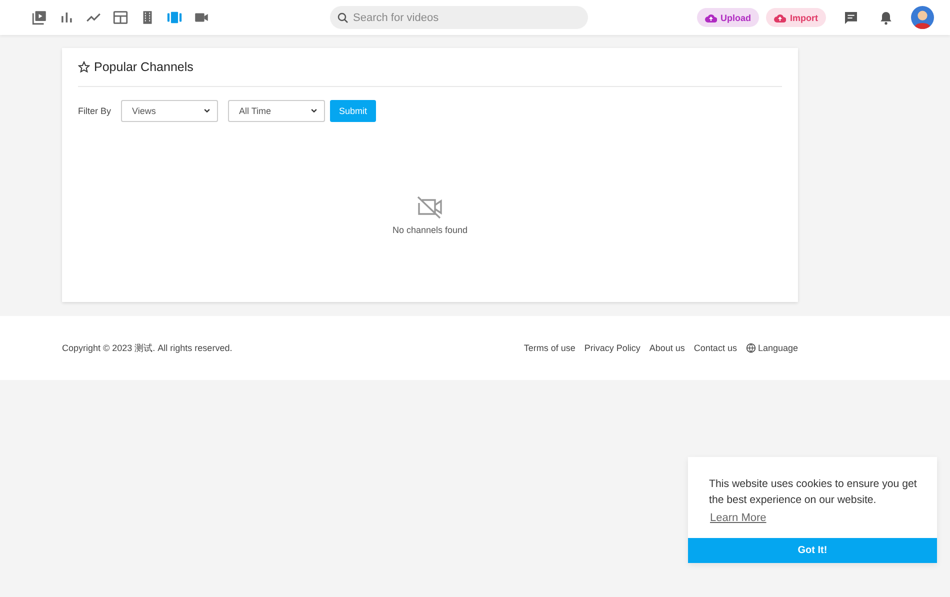 This screenshot has width=950, height=597. What do you see at coordinates (715, 348) in the screenshot?
I see `footer-link: Contact us` at bounding box center [715, 348].